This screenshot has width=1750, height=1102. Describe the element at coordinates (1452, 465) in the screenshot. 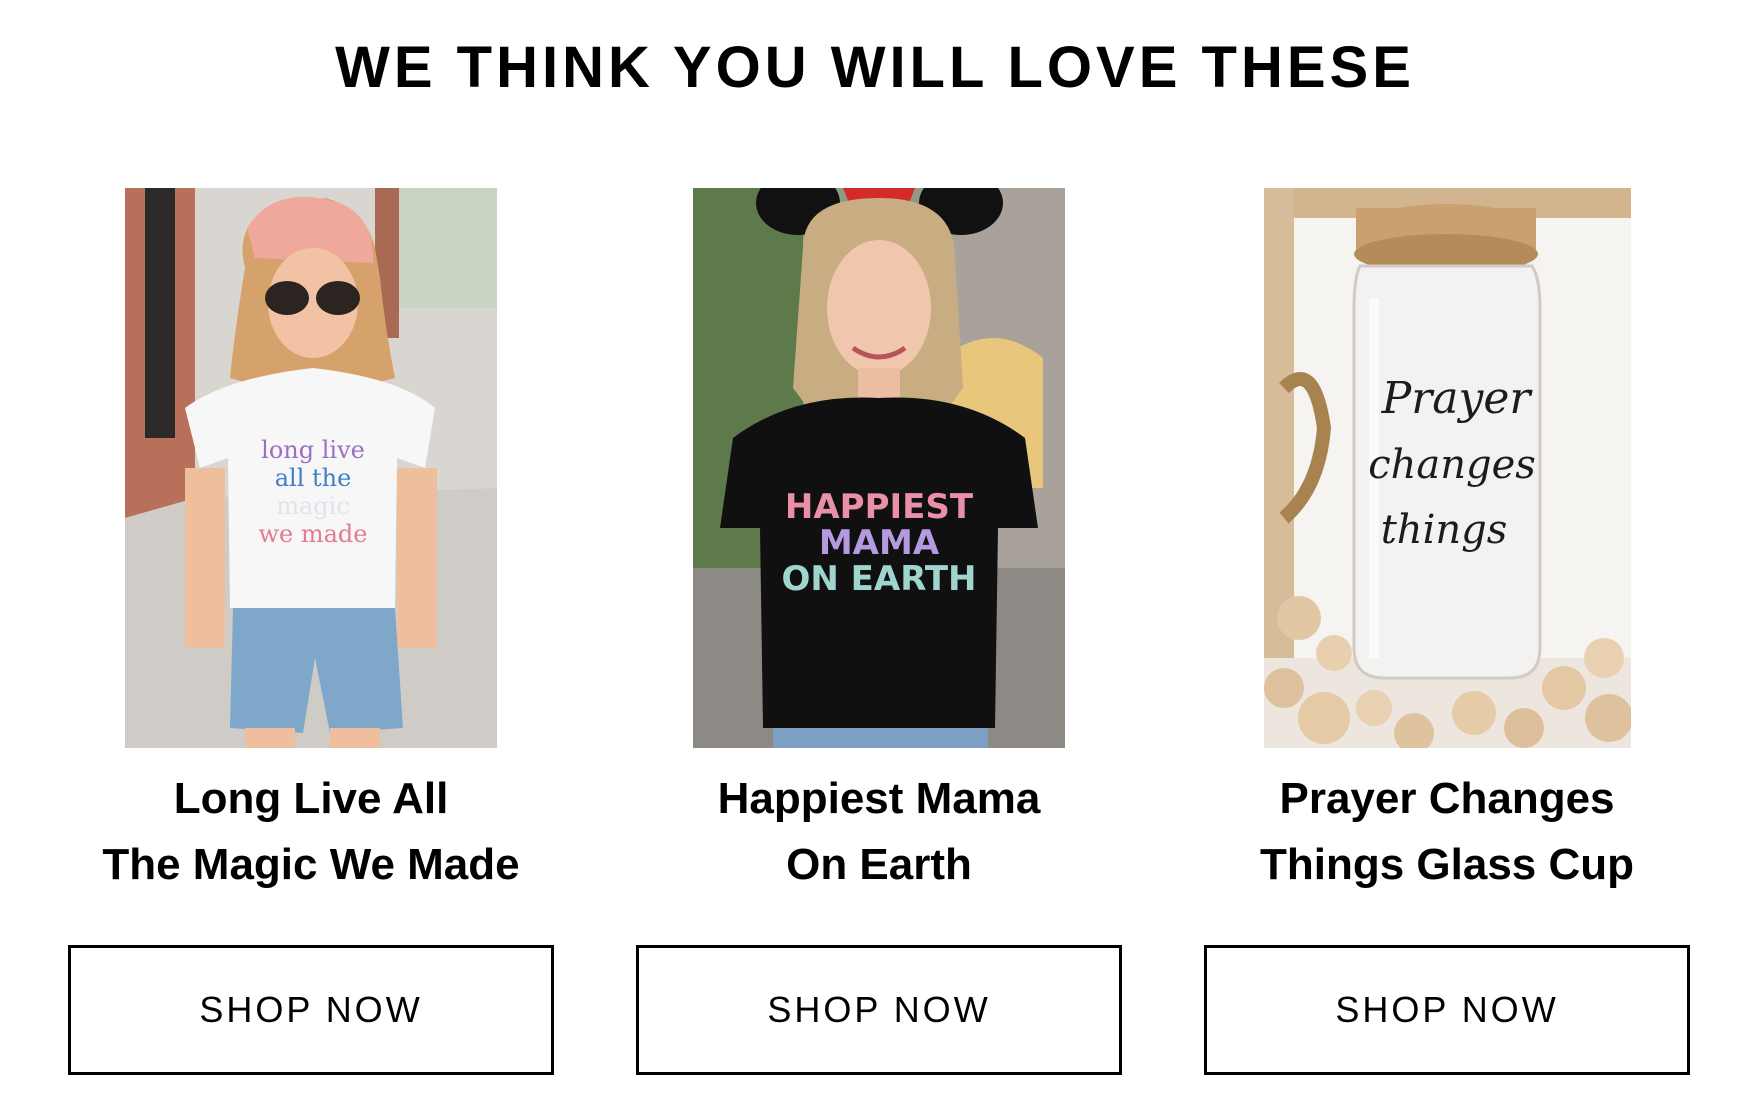

I see `cup-print-line: changes` at that location.